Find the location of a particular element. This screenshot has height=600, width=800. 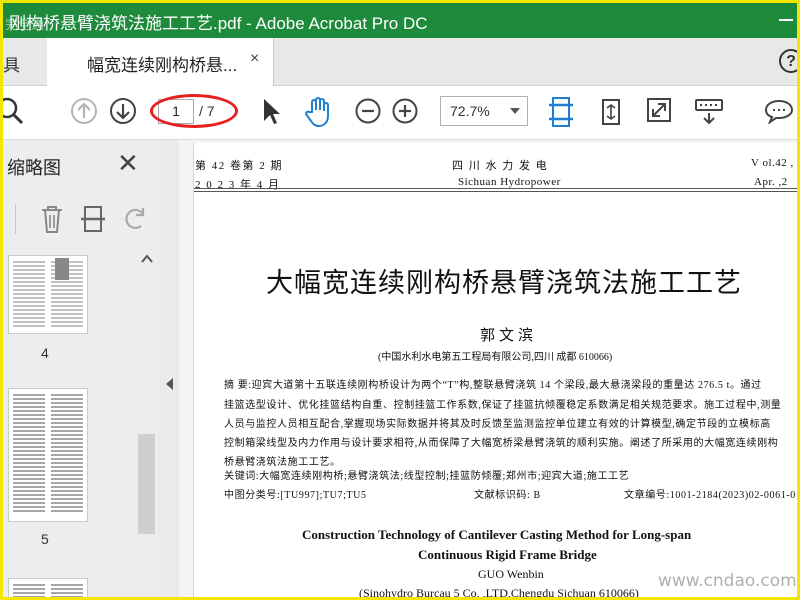

thumbnail-label-5: 5 is located at coordinates (45, 539).